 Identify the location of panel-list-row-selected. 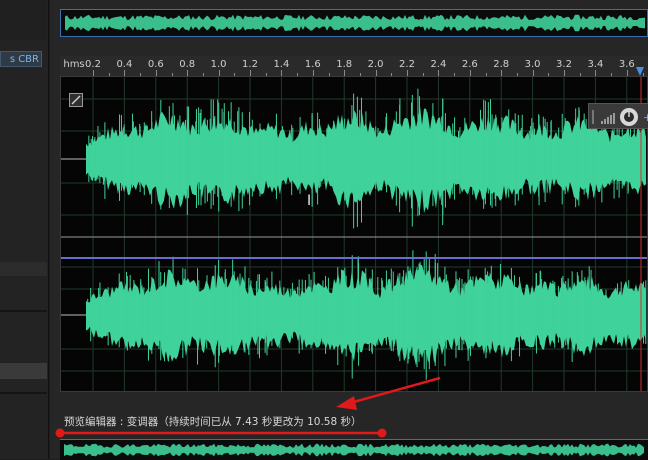
(23, 371).